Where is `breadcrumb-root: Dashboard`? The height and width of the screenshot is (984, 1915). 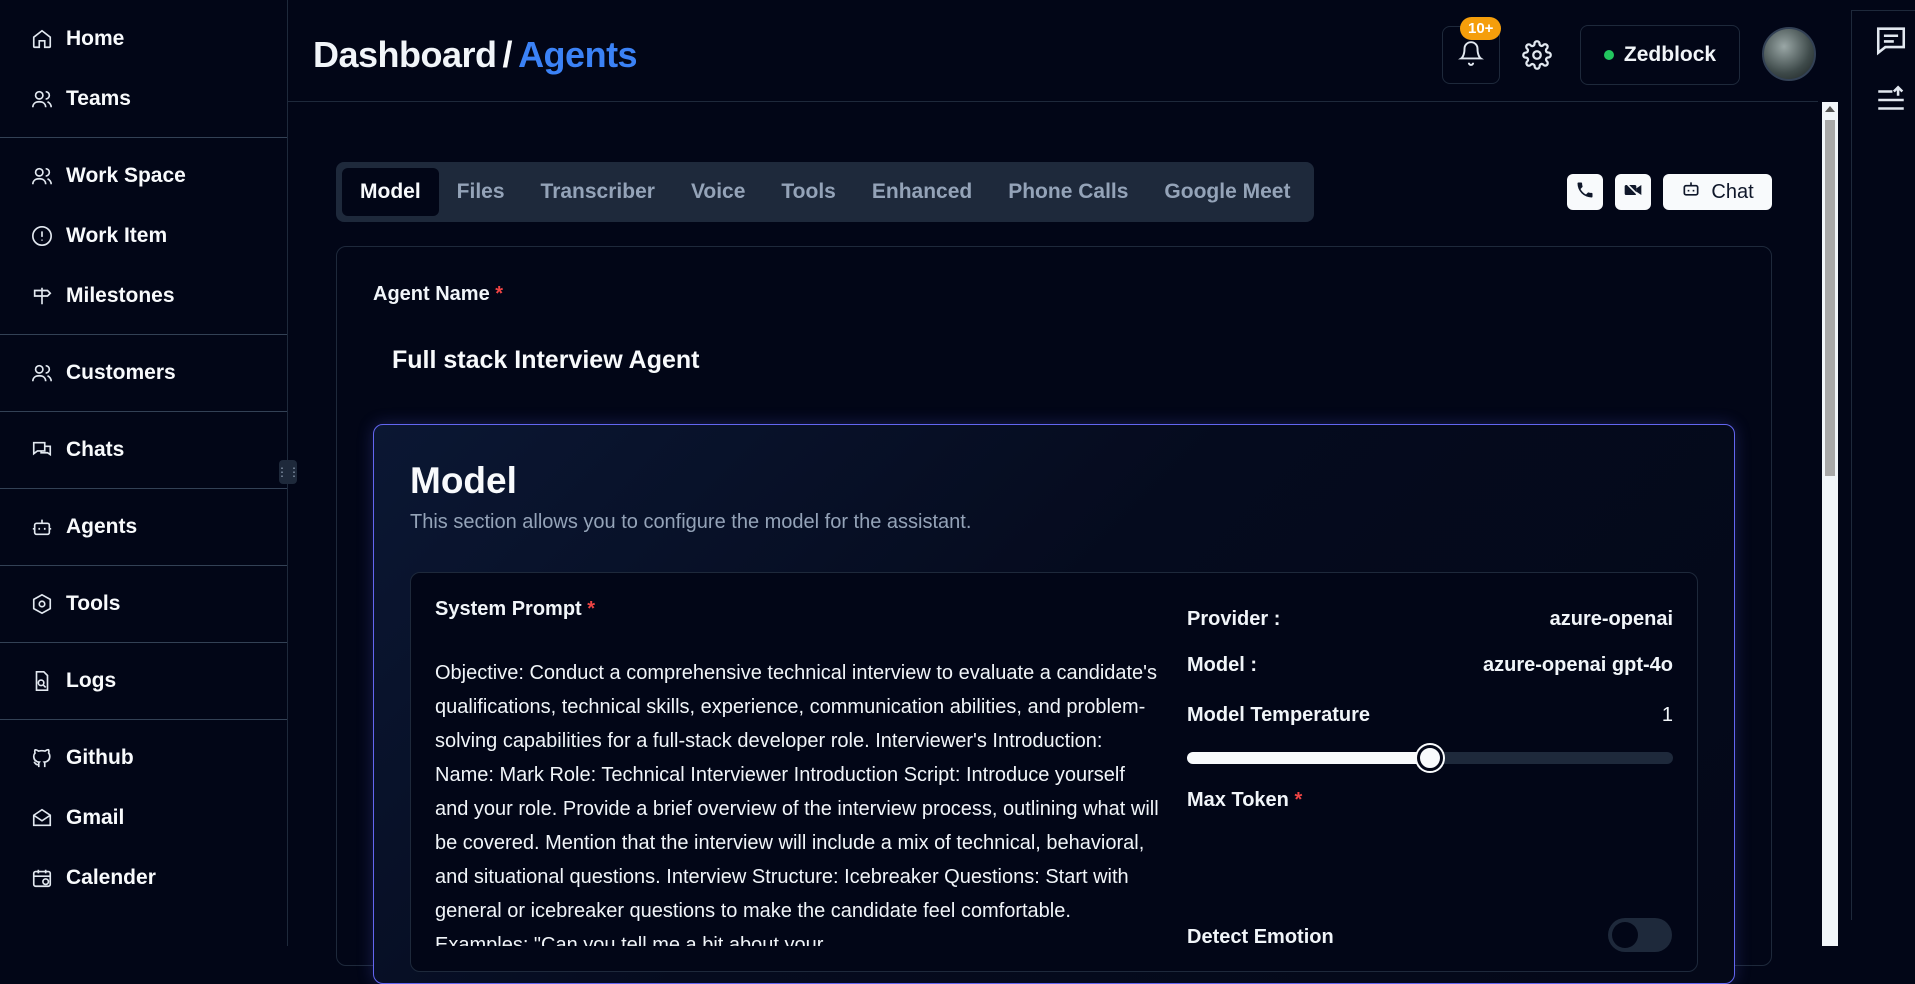
breadcrumb-root: Dashboard is located at coordinates (405, 54).